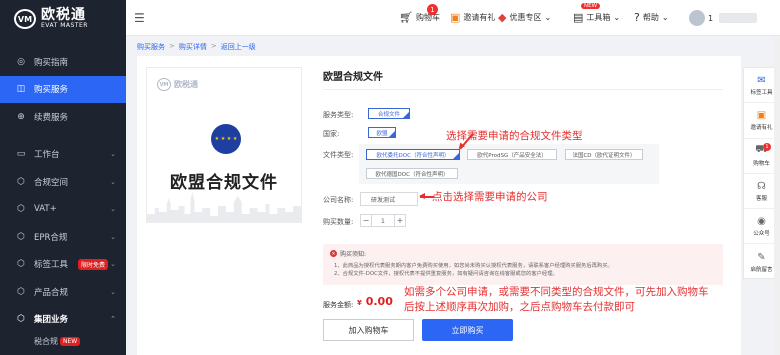 The image size is (780, 355). What do you see at coordinates (637, 17) in the screenshot?
I see `help-icon: ?` at bounding box center [637, 17].